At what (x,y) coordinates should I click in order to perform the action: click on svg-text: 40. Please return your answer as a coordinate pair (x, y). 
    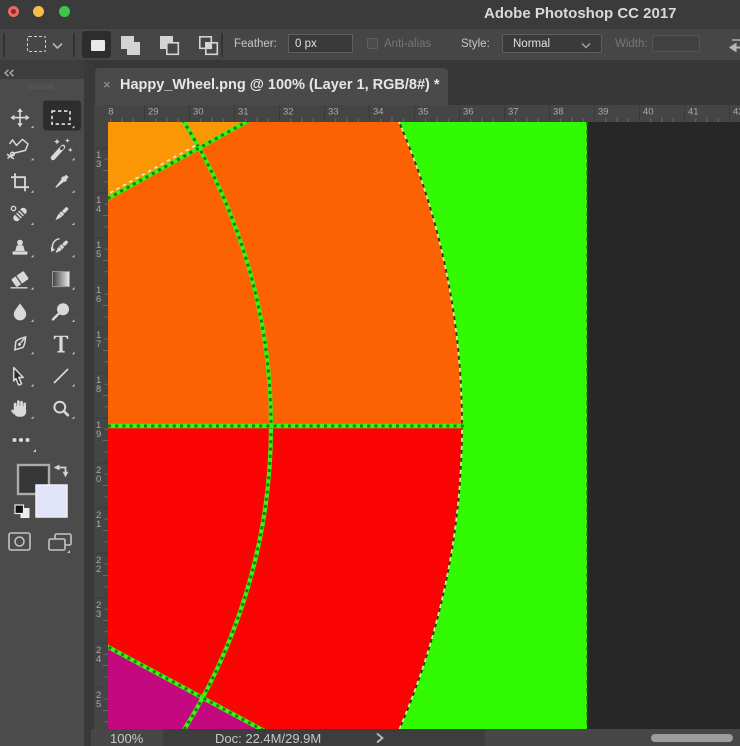
    Looking at the image, I should click on (648, 112).